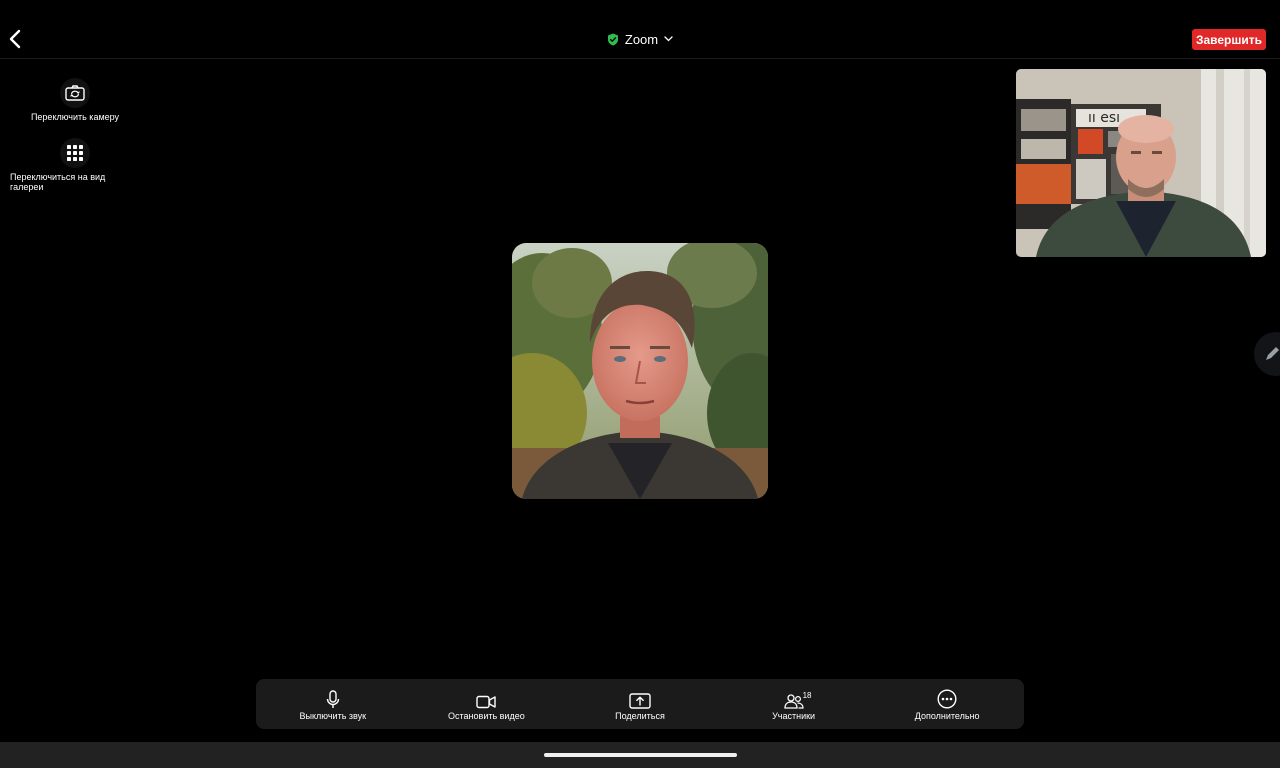 This screenshot has height=768, width=1280. I want to click on microphone-icon, so click(332, 699).